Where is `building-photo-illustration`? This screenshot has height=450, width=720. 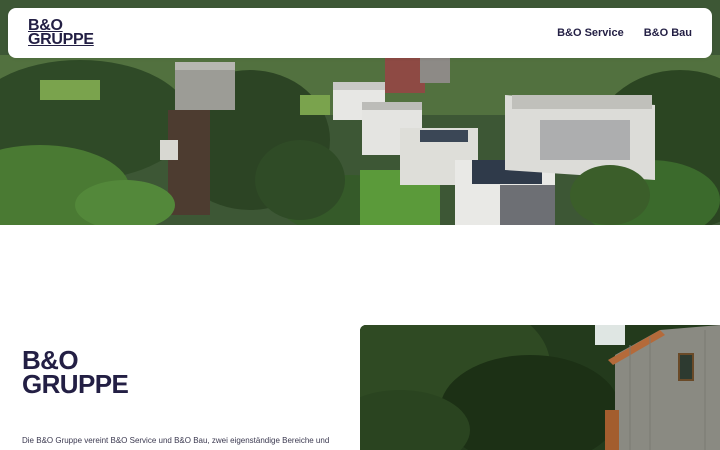 building-photo-illustration is located at coordinates (540, 387).